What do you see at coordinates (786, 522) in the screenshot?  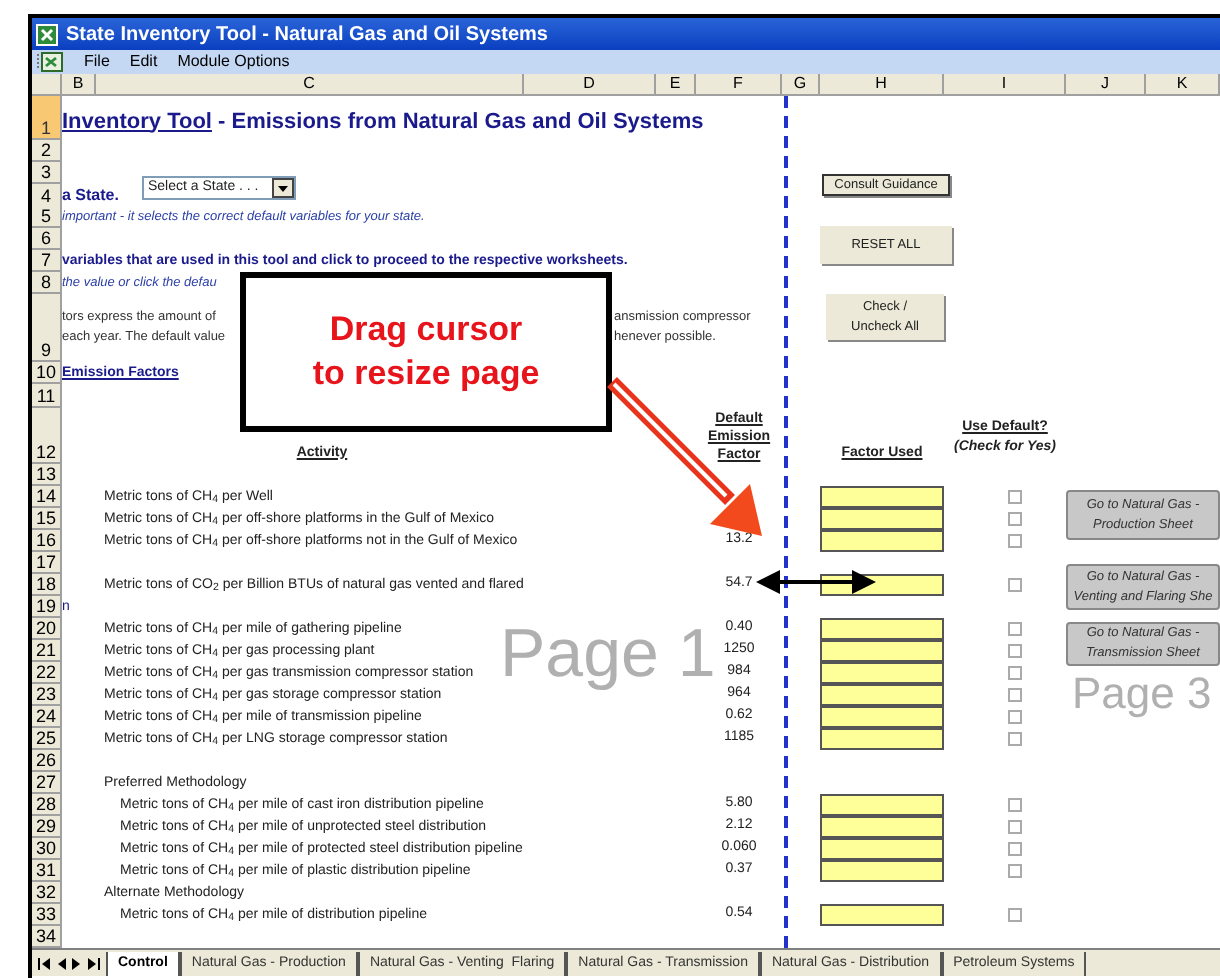 I see `page-break-line` at bounding box center [786, 522].